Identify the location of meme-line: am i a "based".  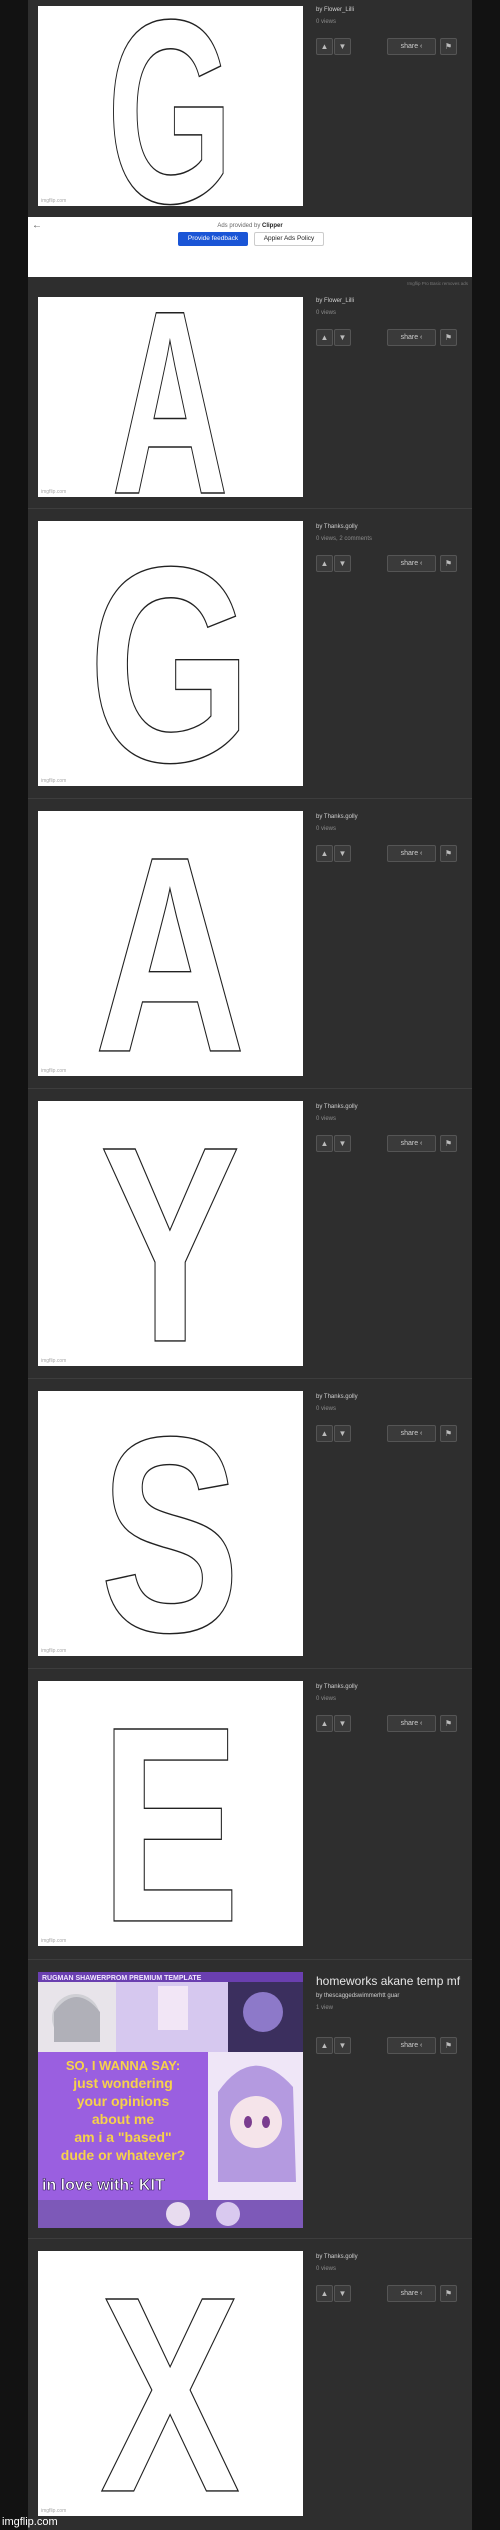
(122, 2137).